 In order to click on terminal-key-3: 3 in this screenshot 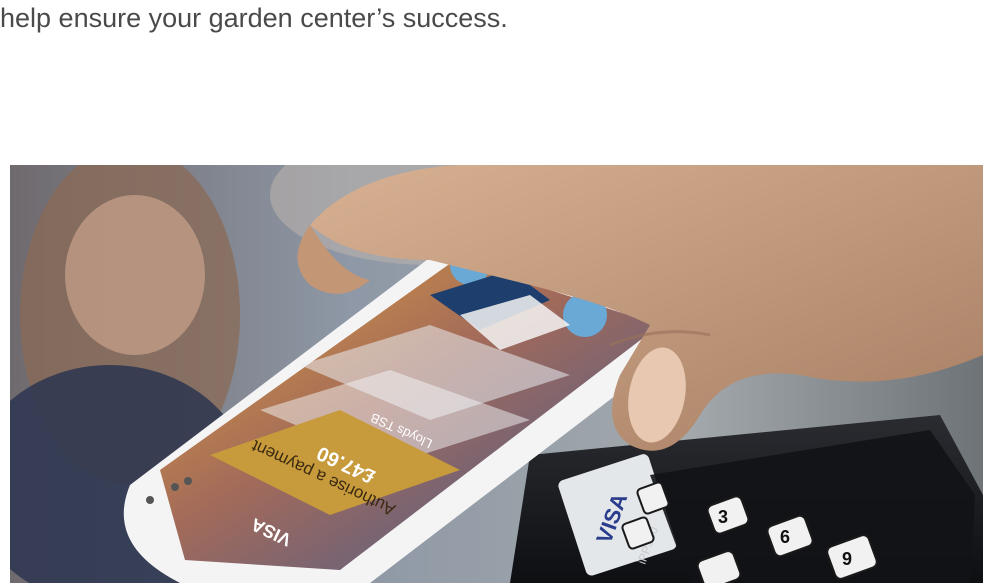, I will do `click(723, 517)`.